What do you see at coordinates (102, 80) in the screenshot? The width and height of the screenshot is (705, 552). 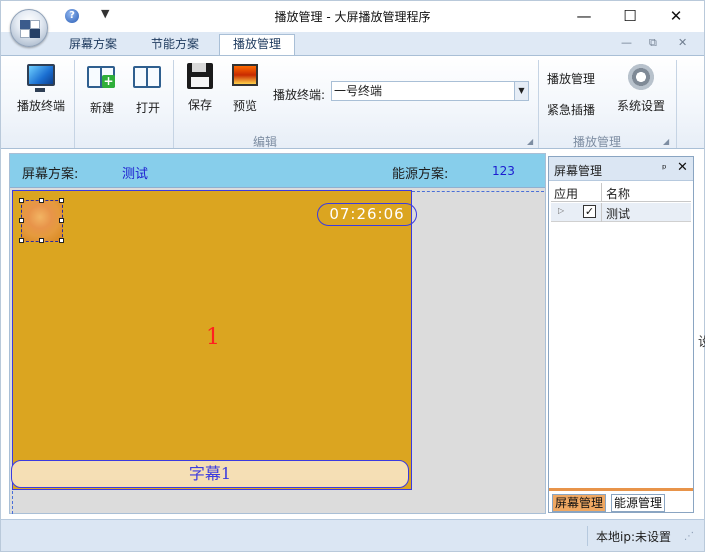 I see `new-book-icon: +` at bounding box center [102, 80].